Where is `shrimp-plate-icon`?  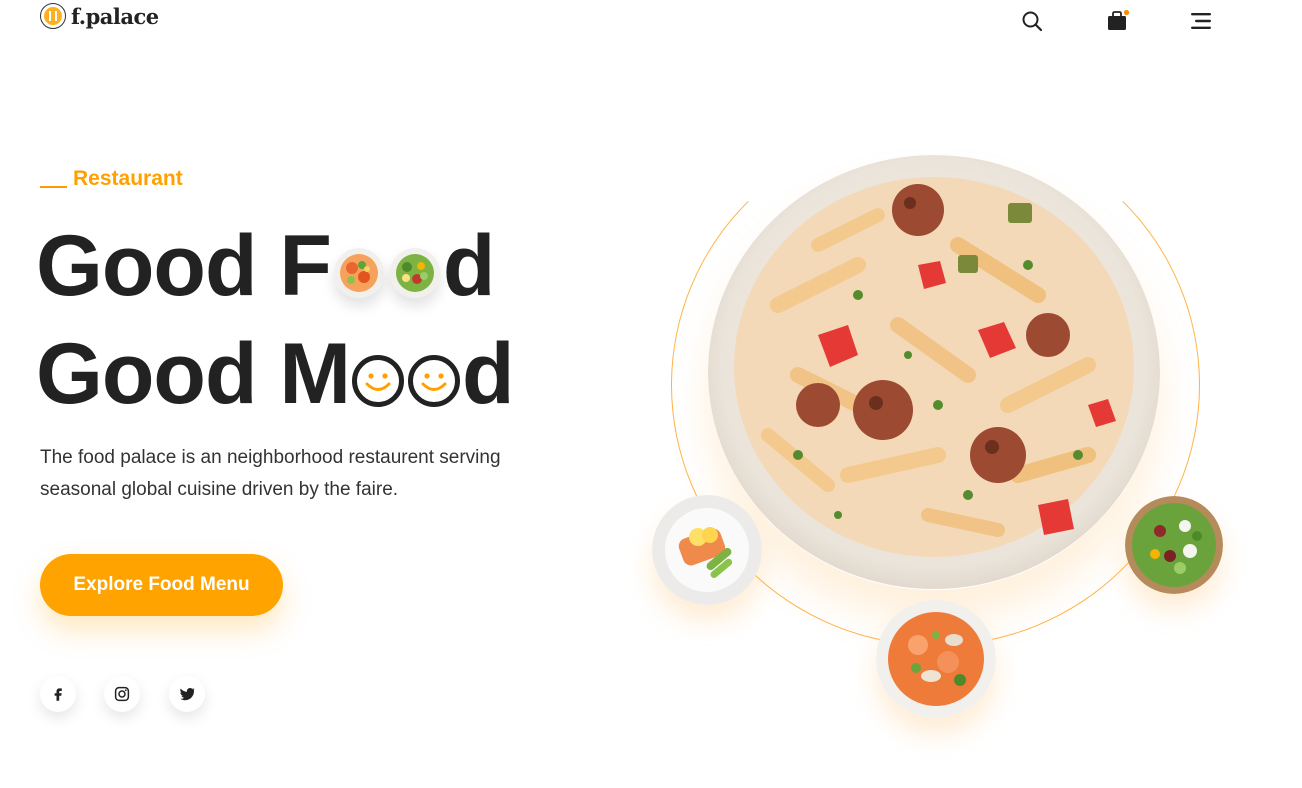 shrimp-plate-icon is located at coordinates (358, 273).